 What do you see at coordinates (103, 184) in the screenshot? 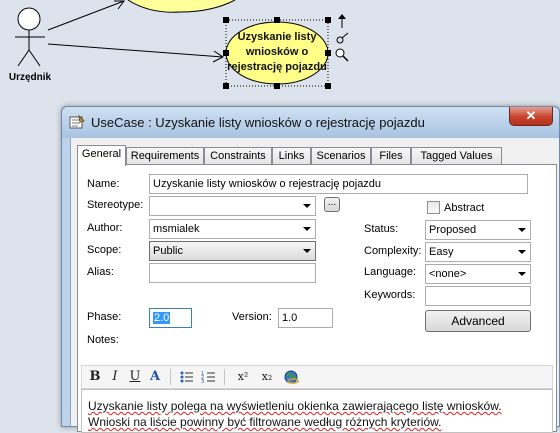
I see `name-label: Name:` at bounding box center [103, 184].